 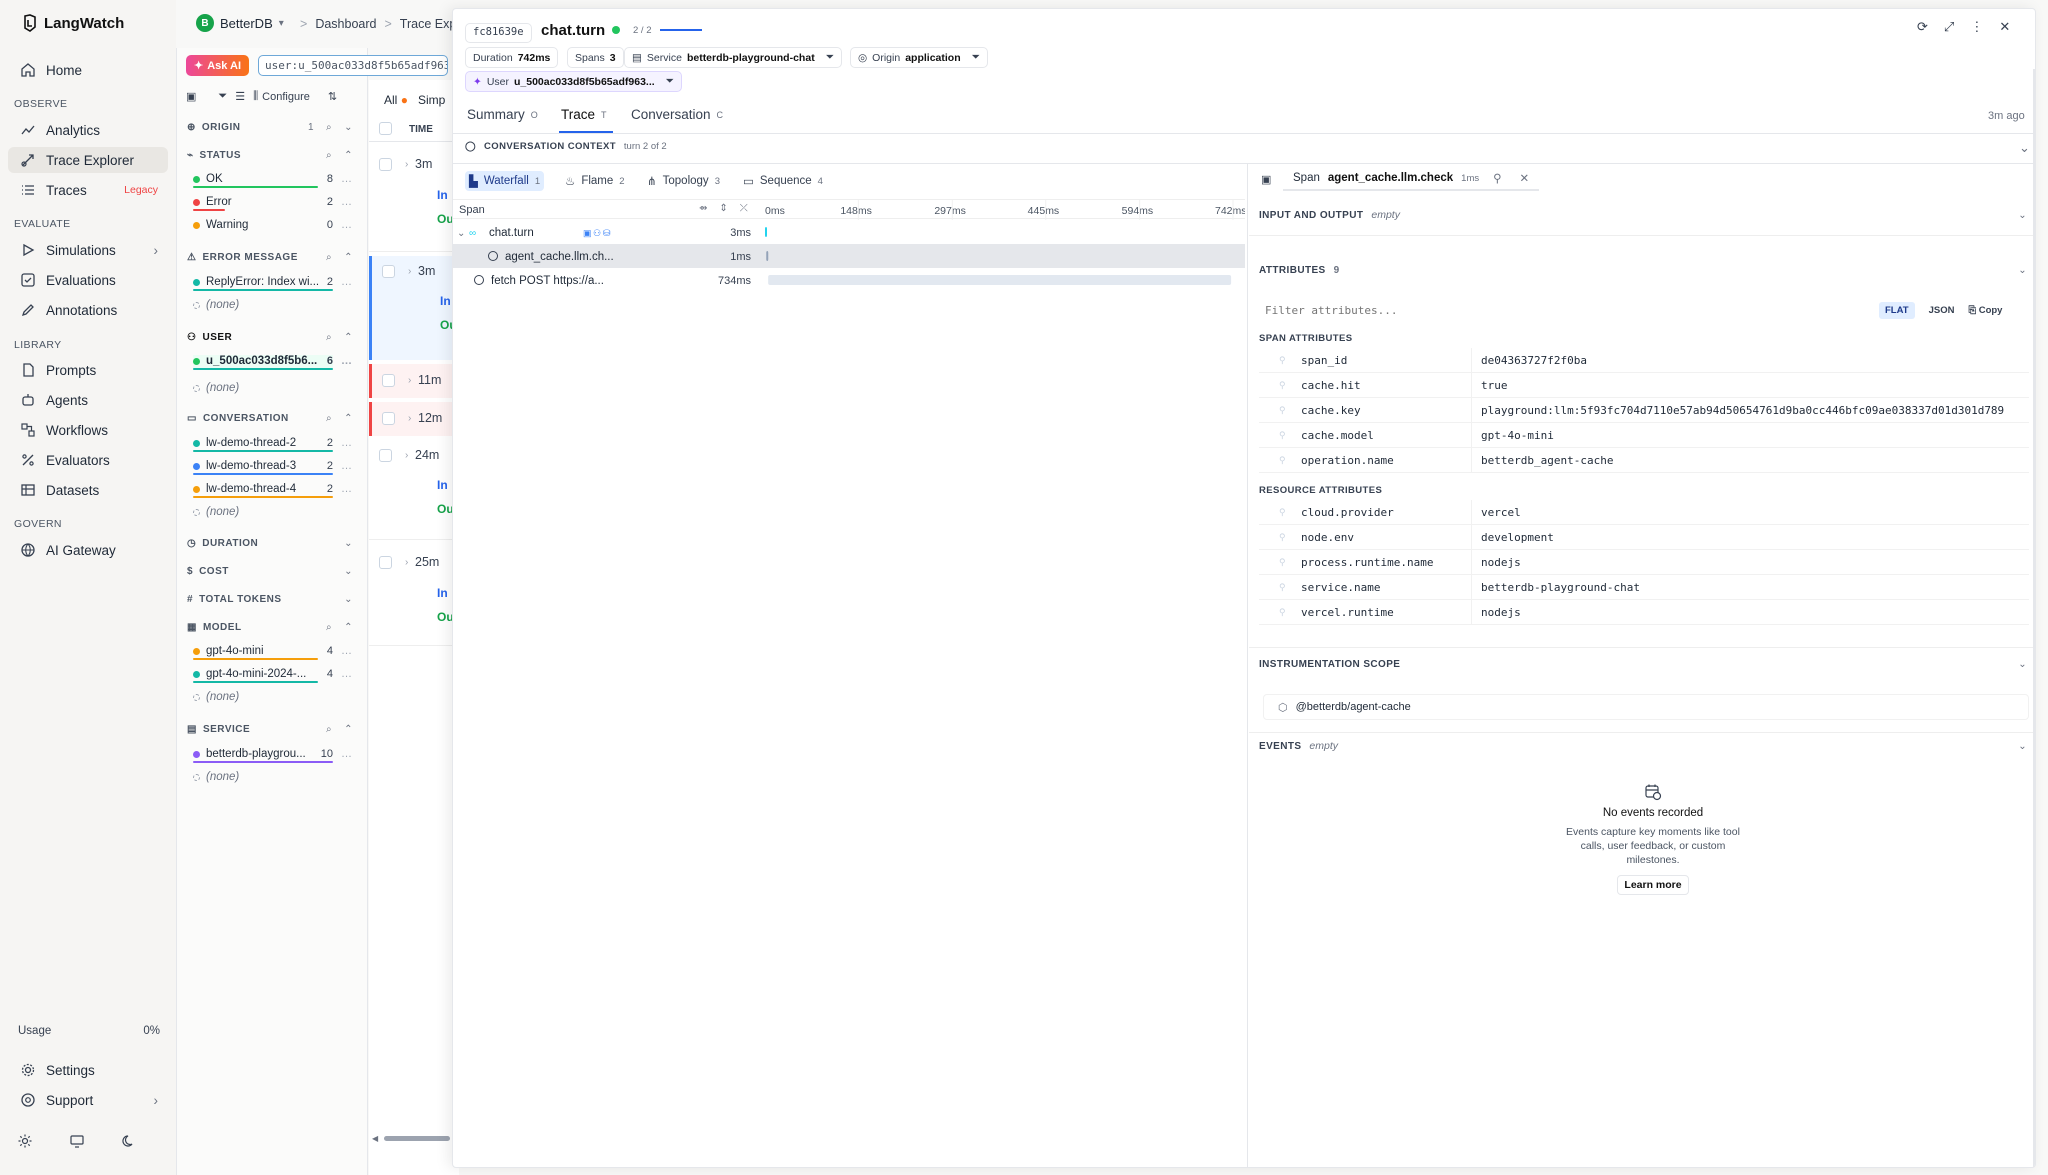 What do you see at coordinates (88, 370) in the screenshot?
I see `nav-prompts: Prompts` at bounding box center [88, 370].